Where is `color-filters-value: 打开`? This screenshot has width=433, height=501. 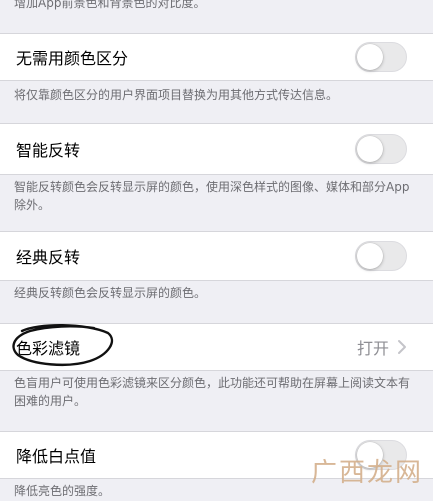 color-filters-value: 打开 is located at coordinates (372, 348).